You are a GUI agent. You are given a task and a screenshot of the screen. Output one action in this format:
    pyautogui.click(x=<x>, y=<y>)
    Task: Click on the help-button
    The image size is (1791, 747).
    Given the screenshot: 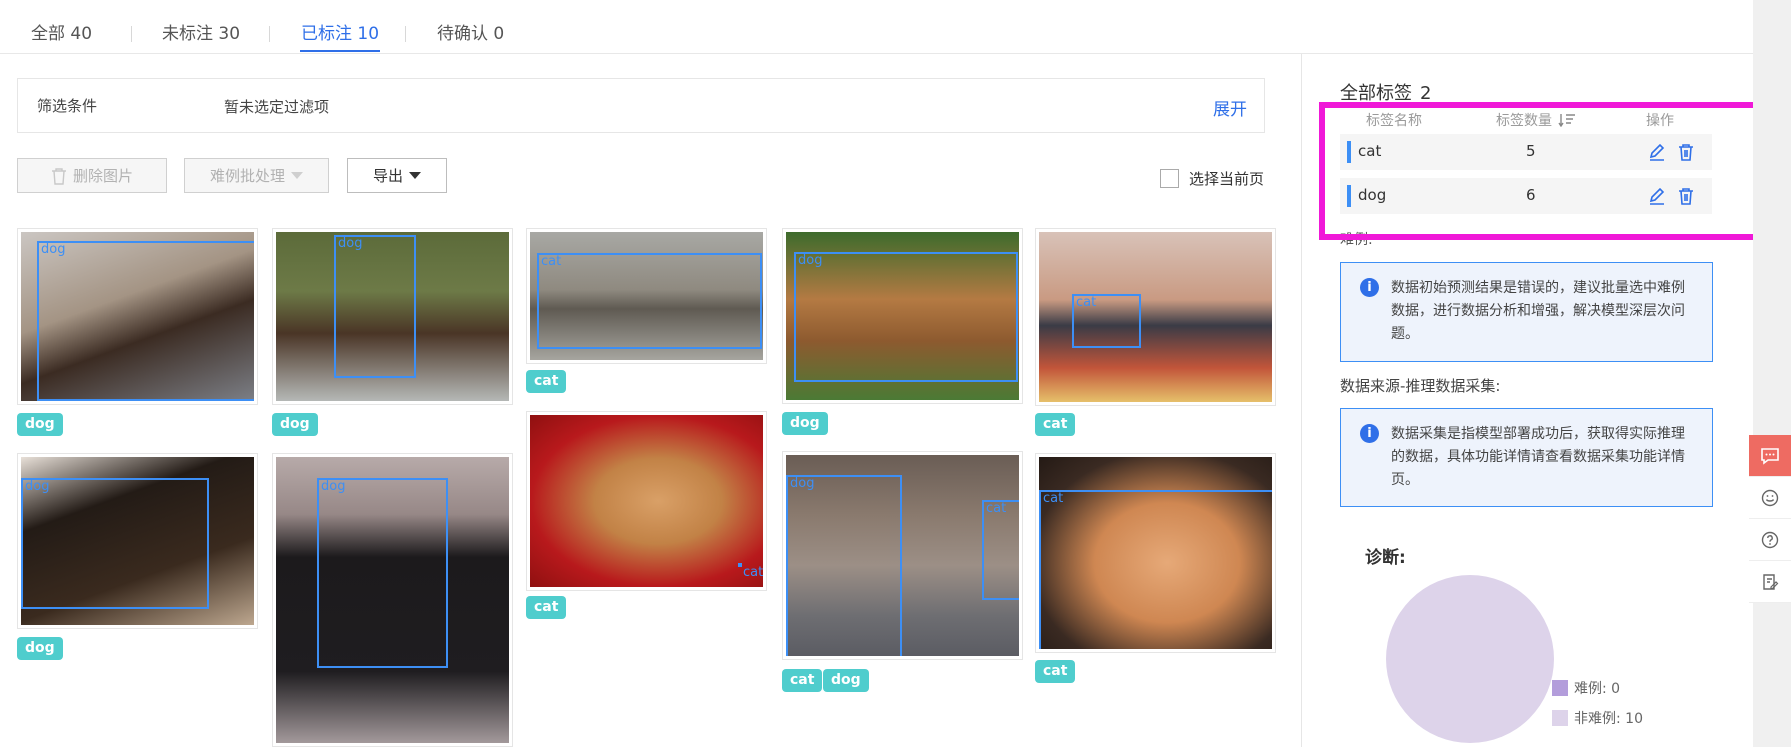 What is the action you would take?
    pyautogui.click(x=1770, y=540)
    